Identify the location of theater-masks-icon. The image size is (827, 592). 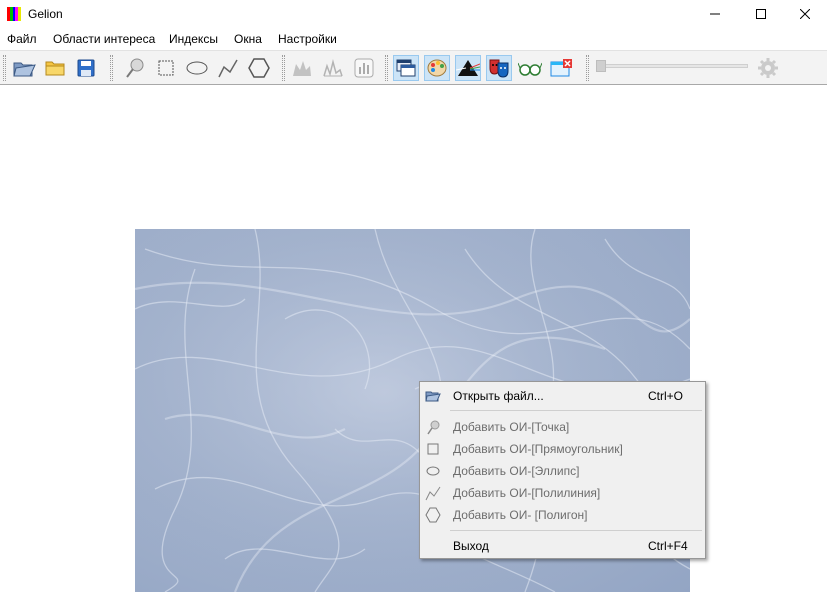
(499, 68).